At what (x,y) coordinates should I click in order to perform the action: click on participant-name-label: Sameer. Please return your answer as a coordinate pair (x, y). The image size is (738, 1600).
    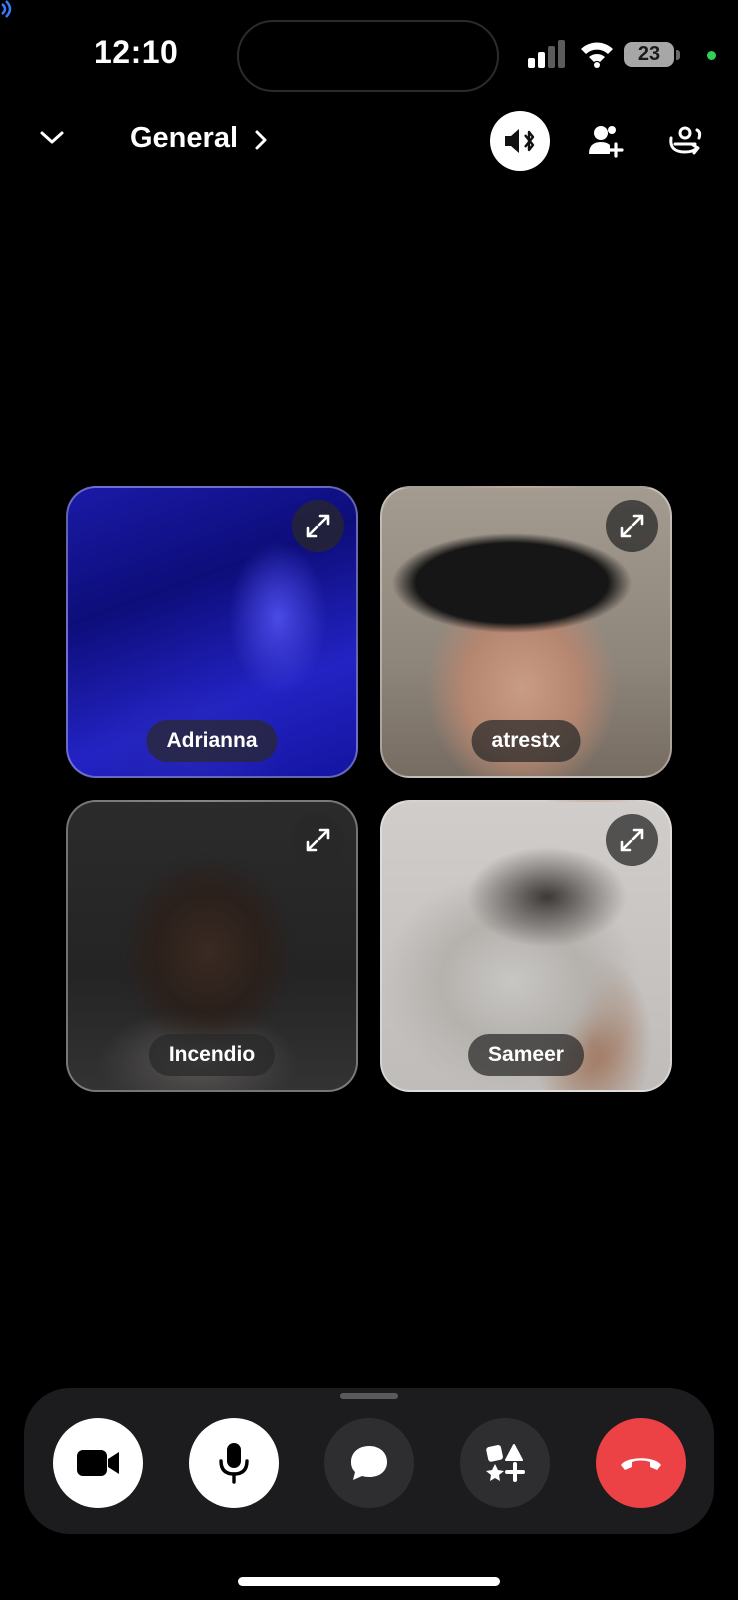
    Looking at the image, I should click on (526, 1055).